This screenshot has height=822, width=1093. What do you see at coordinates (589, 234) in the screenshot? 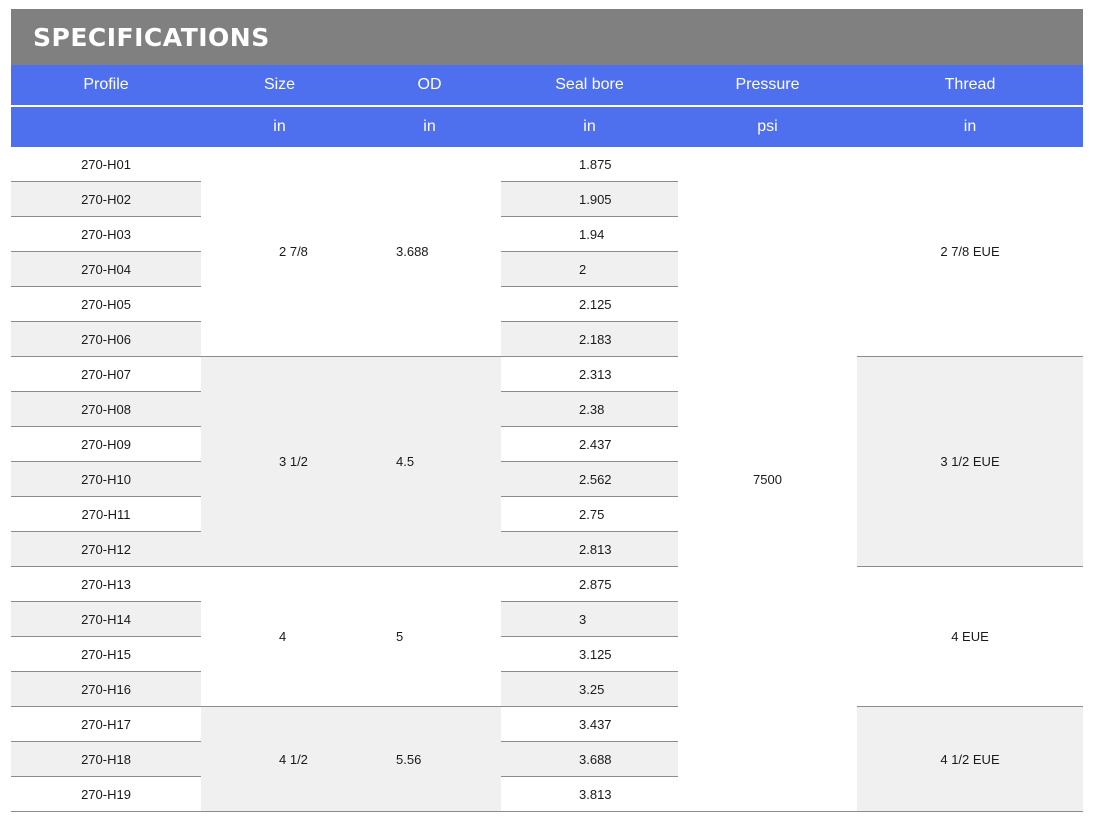
I see `cell-seal-bore: 1.94` at bounding box center [589, 234].